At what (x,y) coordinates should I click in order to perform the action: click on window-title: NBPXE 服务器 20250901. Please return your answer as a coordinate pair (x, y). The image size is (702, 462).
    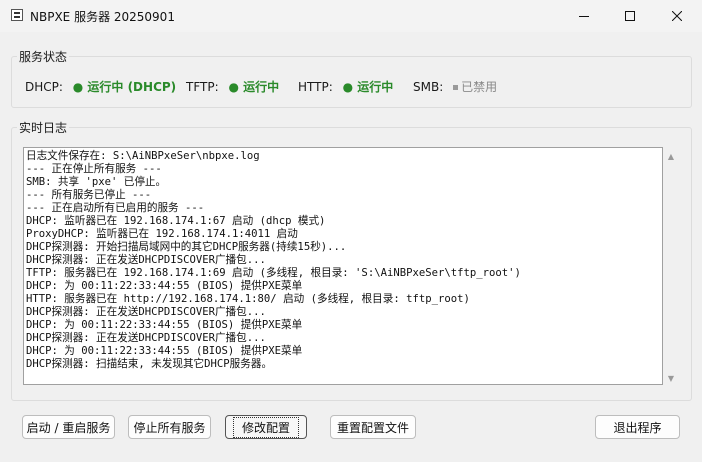
    Looking at the image, I should click on (102, 17).